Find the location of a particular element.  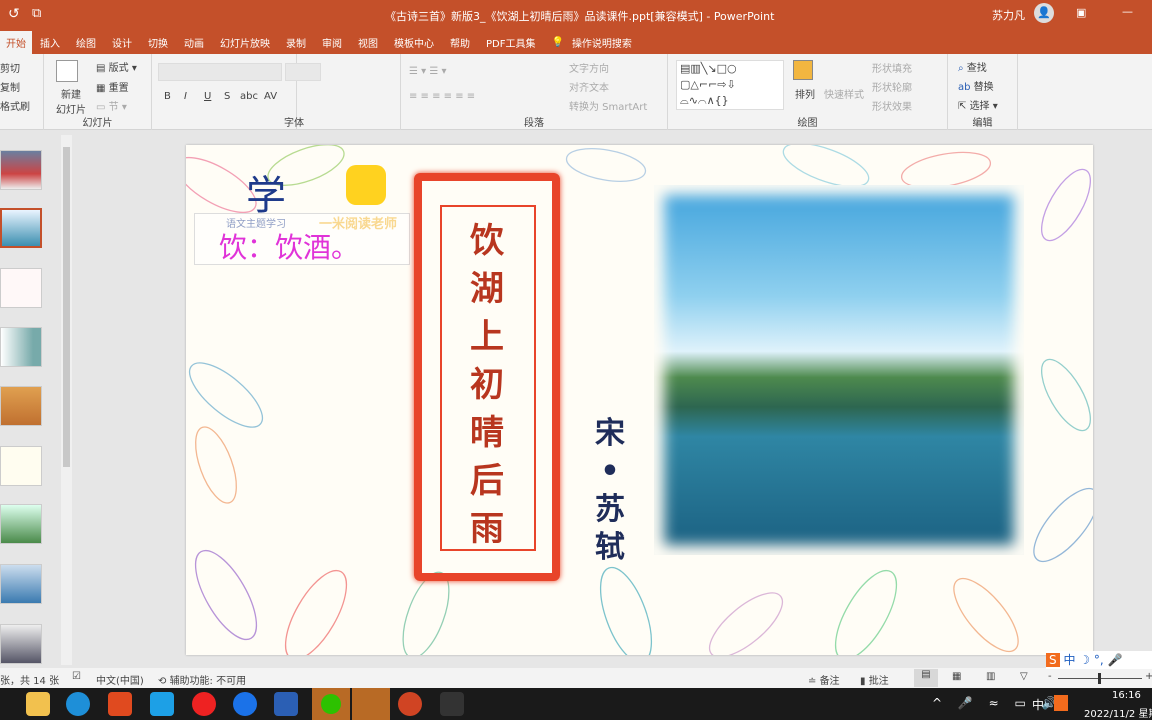

tab-pdf: PDF工具集 is located at coordinates (510, 42).